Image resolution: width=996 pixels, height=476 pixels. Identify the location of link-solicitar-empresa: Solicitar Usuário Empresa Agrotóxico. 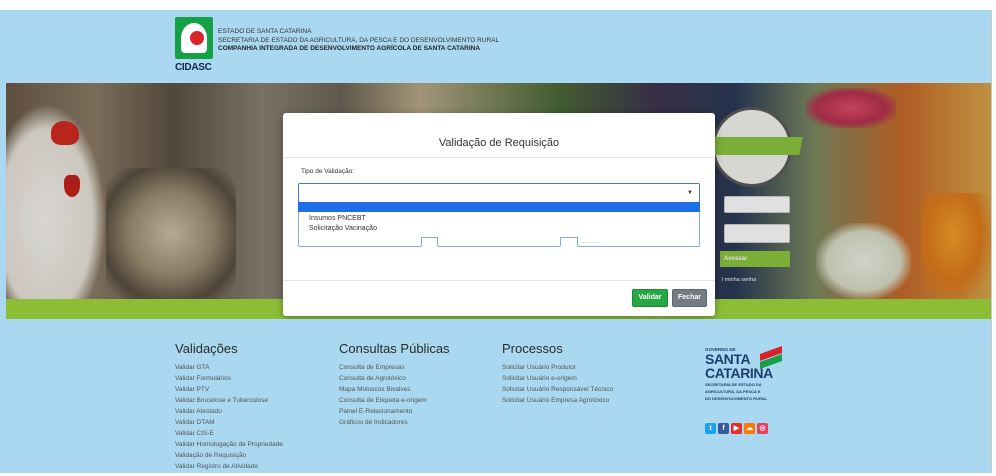
(557, 400).